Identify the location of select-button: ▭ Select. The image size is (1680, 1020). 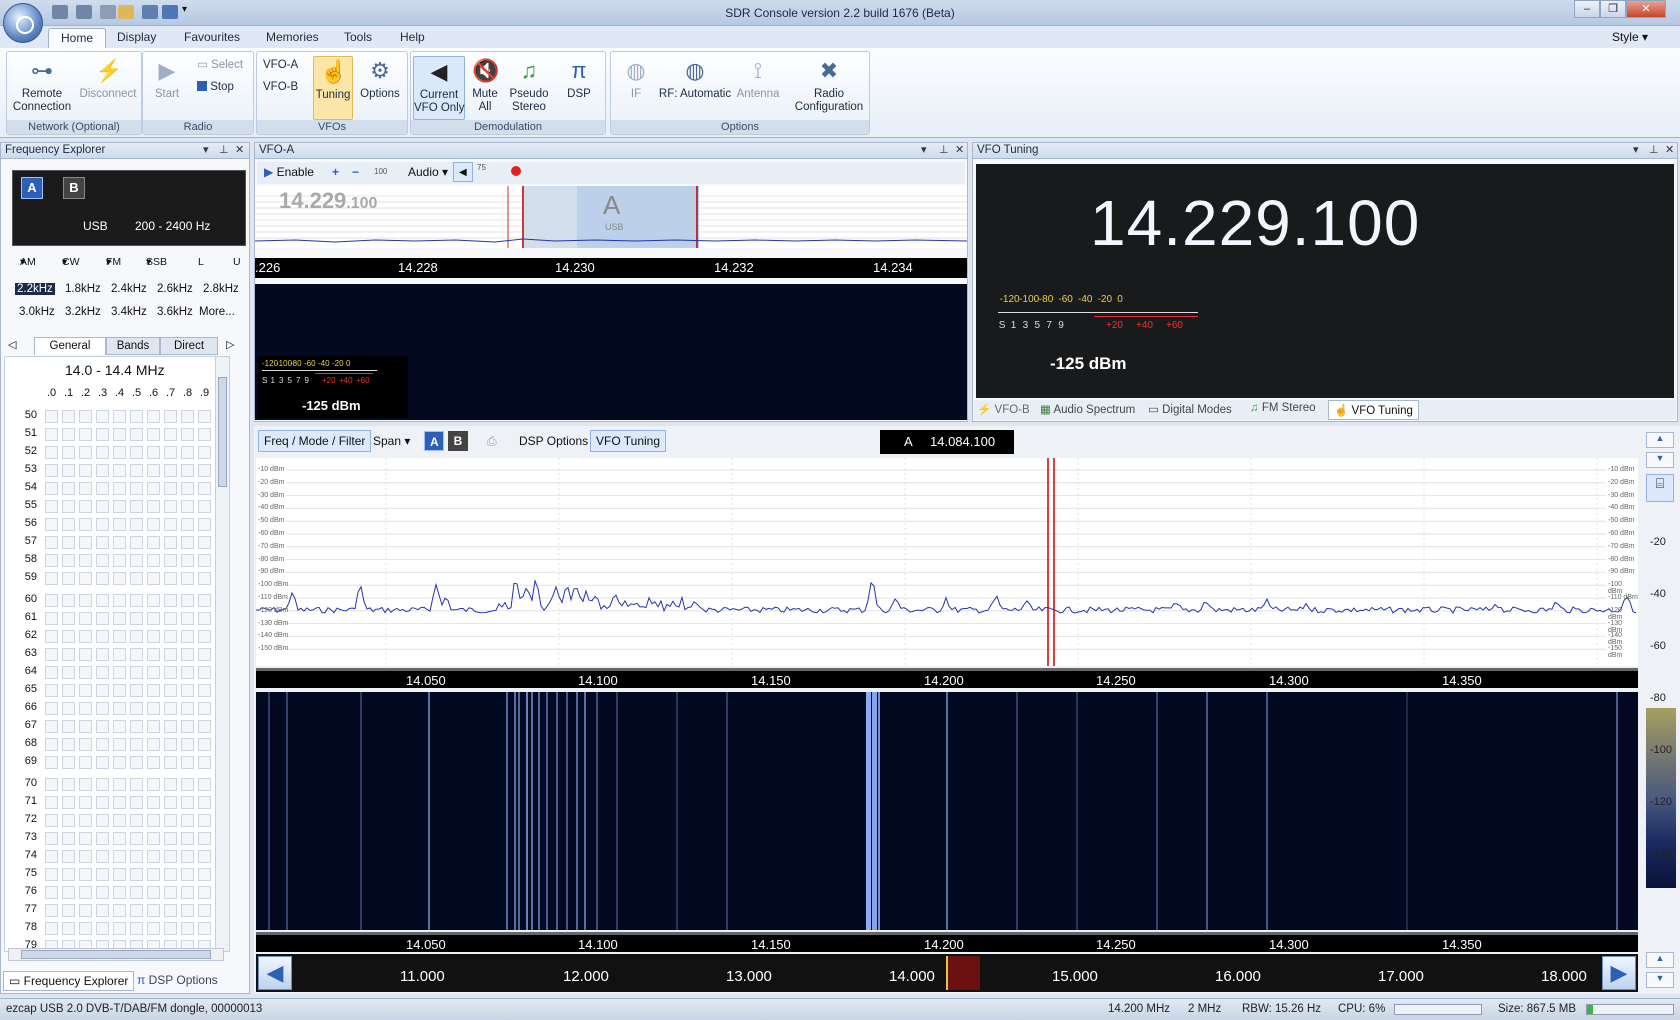
(220, 65).